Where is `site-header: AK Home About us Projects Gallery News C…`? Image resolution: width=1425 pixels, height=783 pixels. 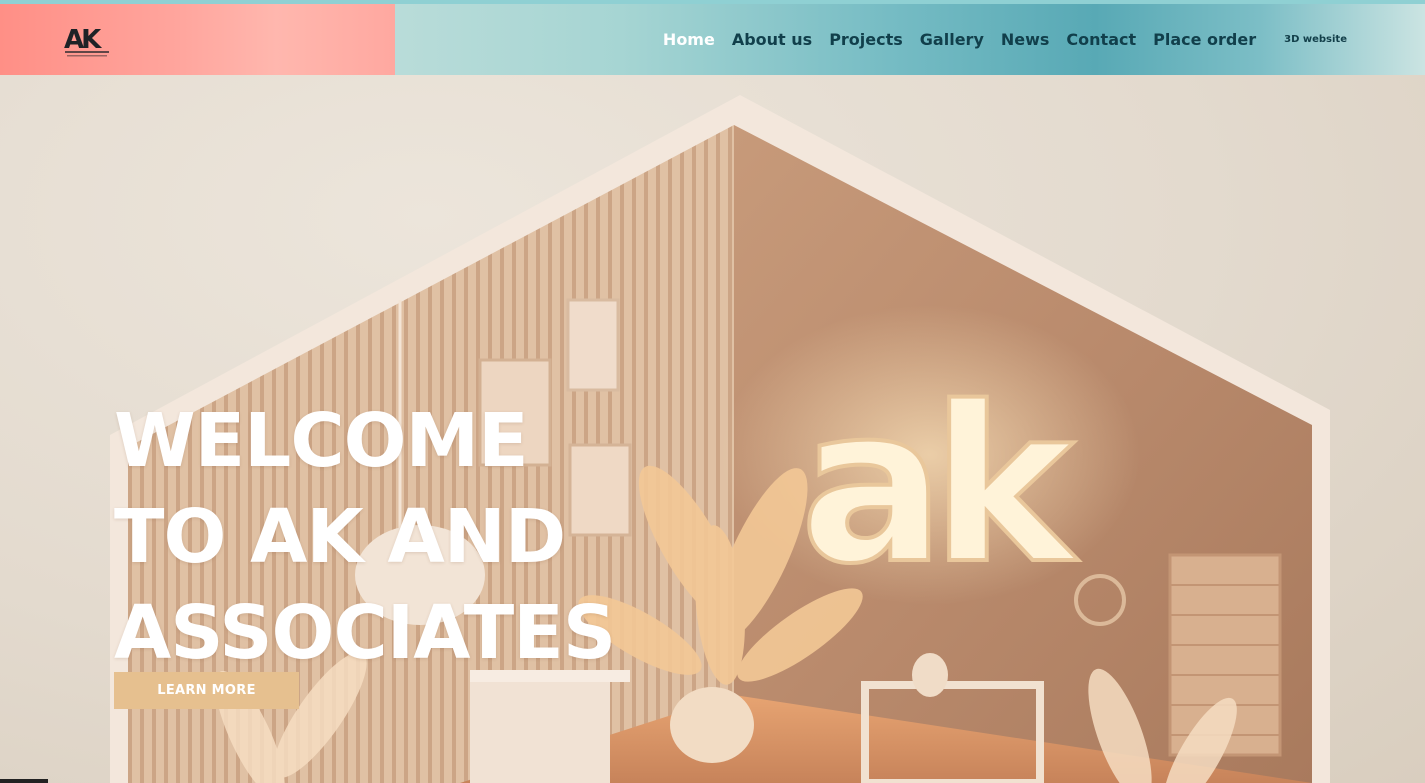 site-header: AK Home About us Projects Gallery News C… is located at coordinates (712, 39).